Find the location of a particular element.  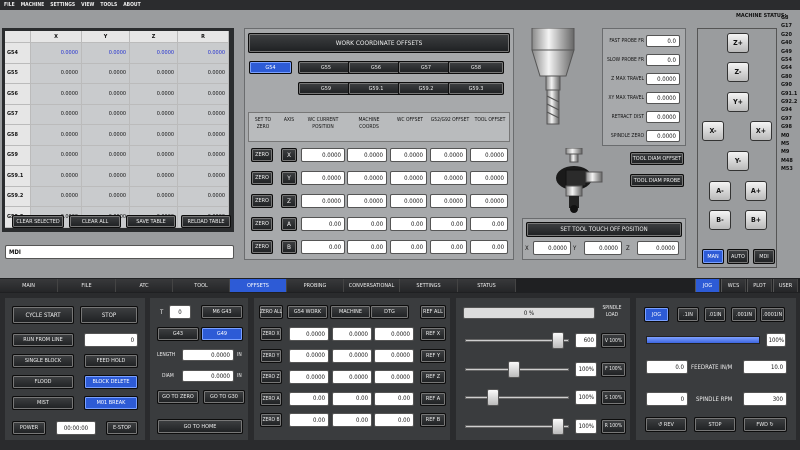

wco-g54-button: G54 is located at coordinates (270, 67).